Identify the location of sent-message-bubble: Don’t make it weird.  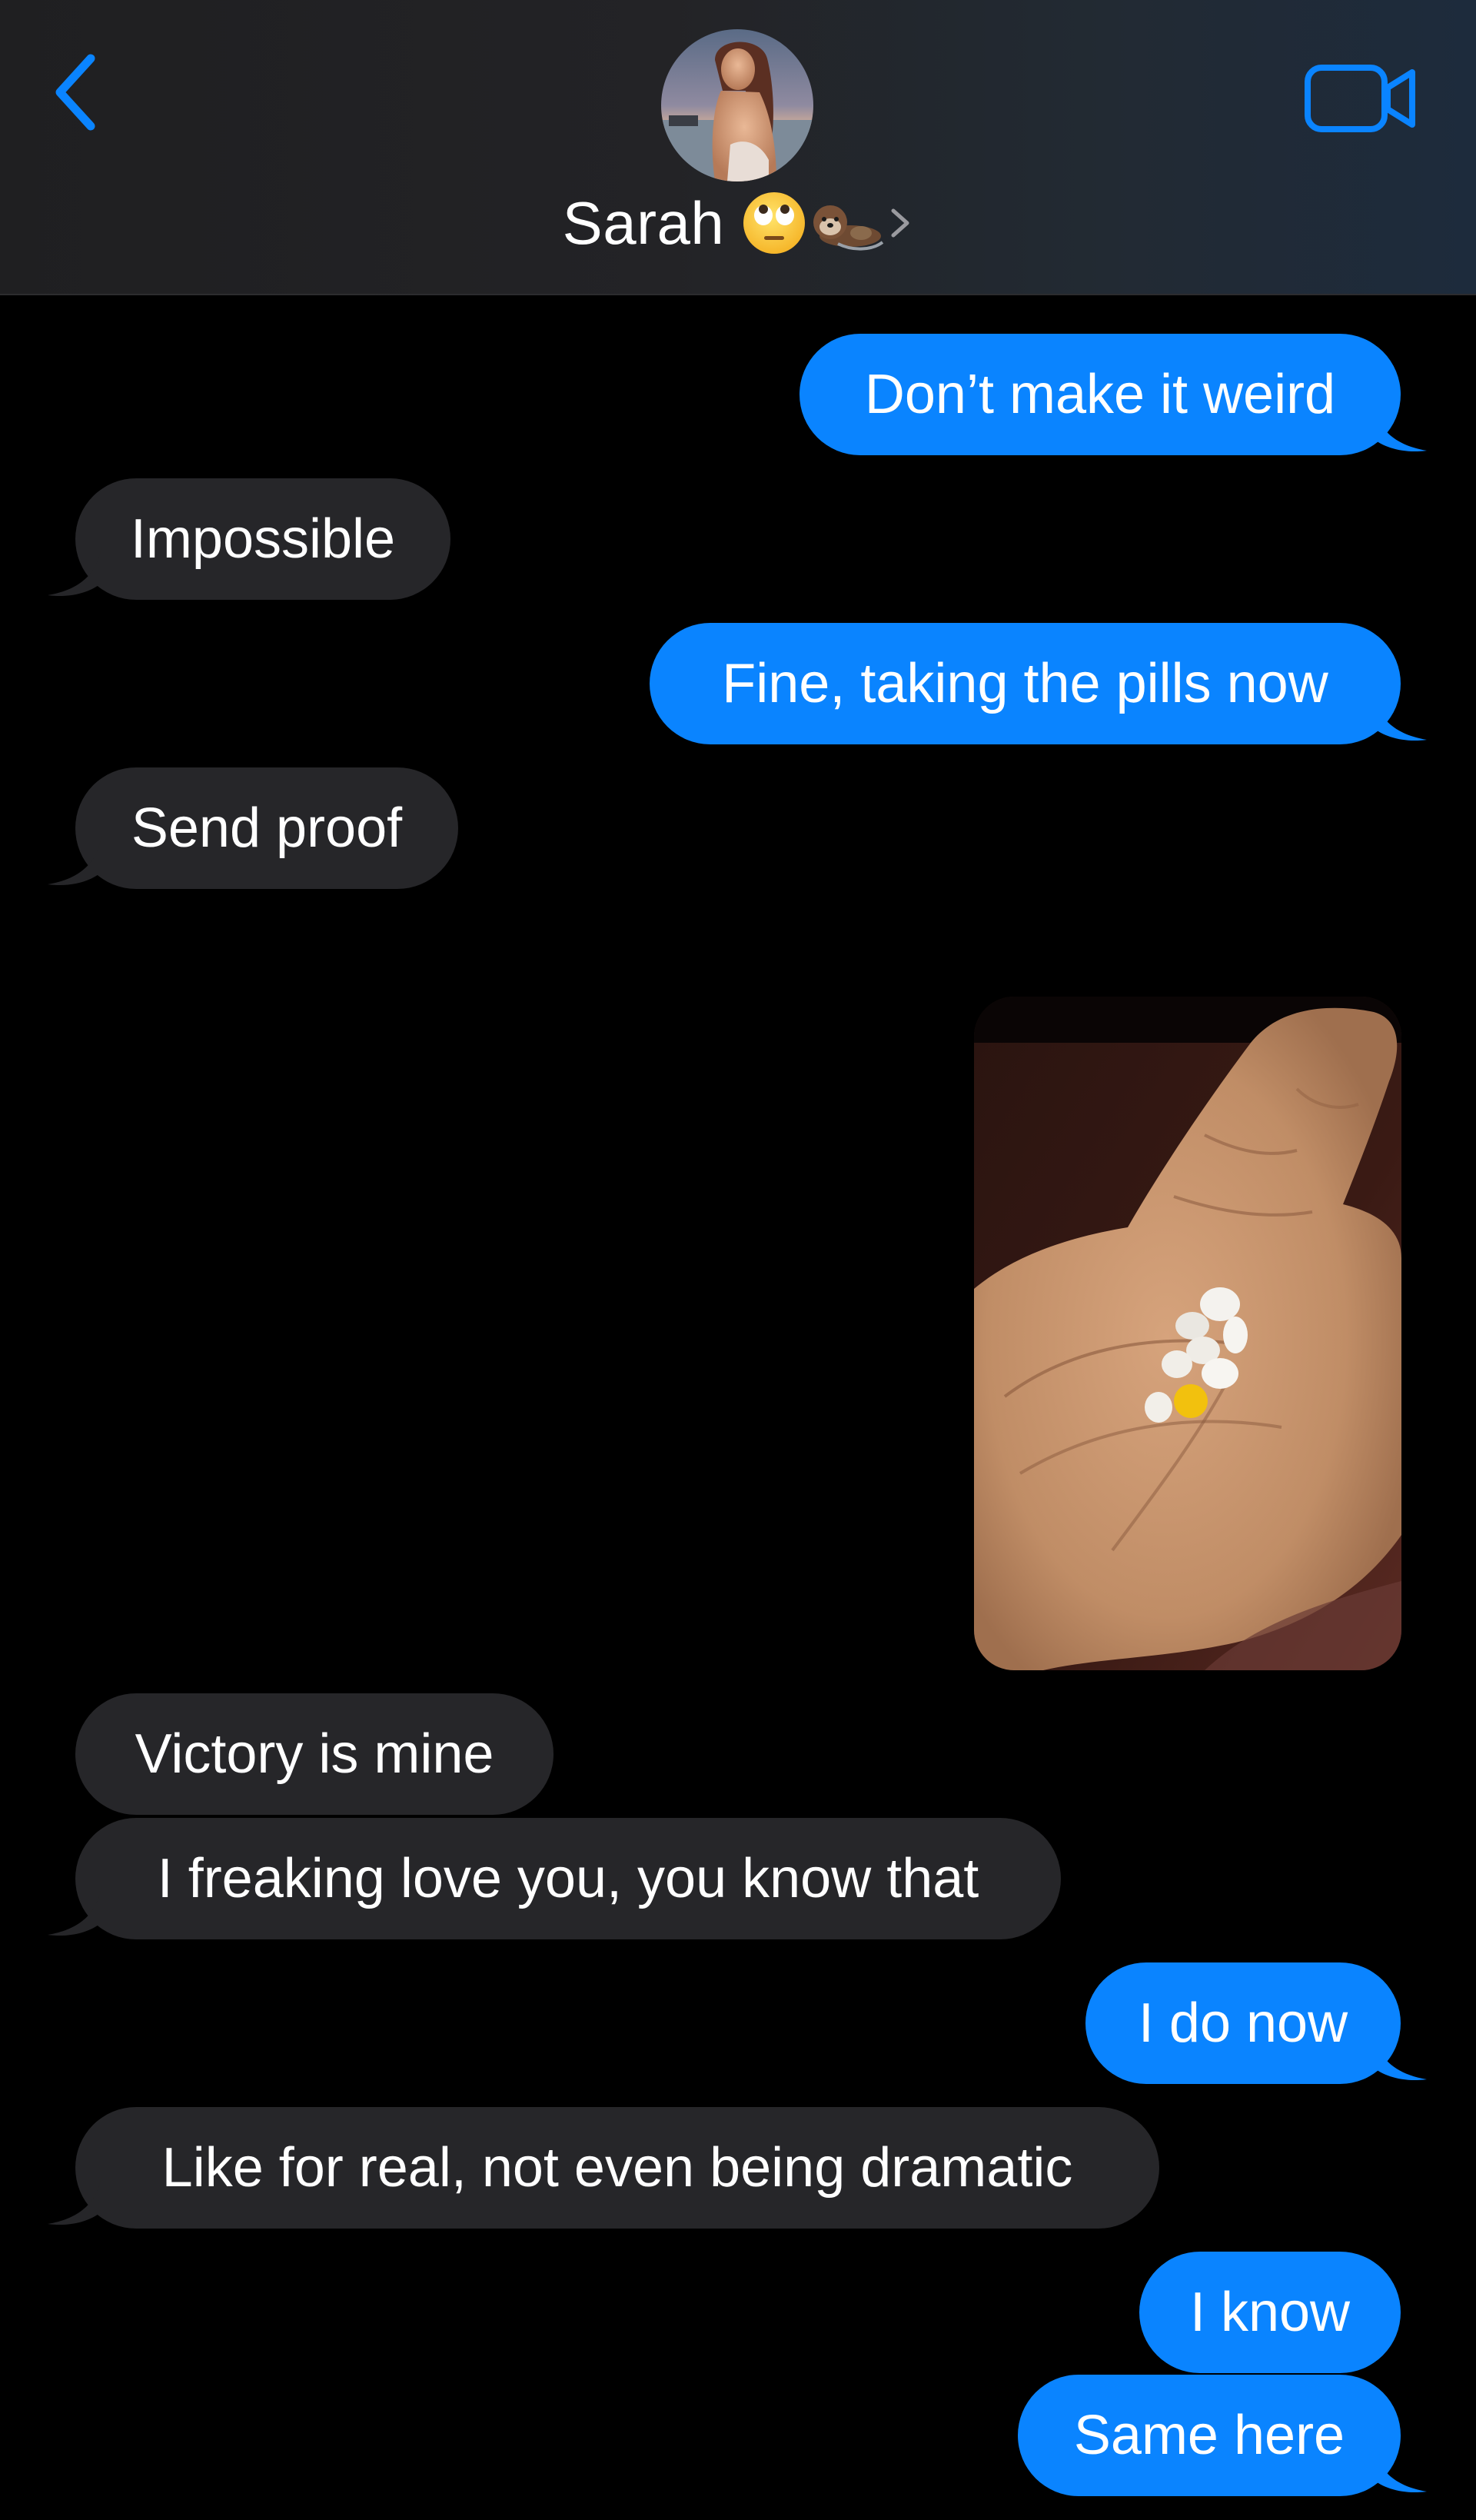
(1100, 394).